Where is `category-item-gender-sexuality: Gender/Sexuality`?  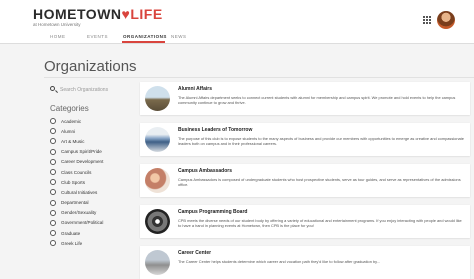 category-item-gender-sexuality: Gender/Sexuality is located at coordinates (90, 213).